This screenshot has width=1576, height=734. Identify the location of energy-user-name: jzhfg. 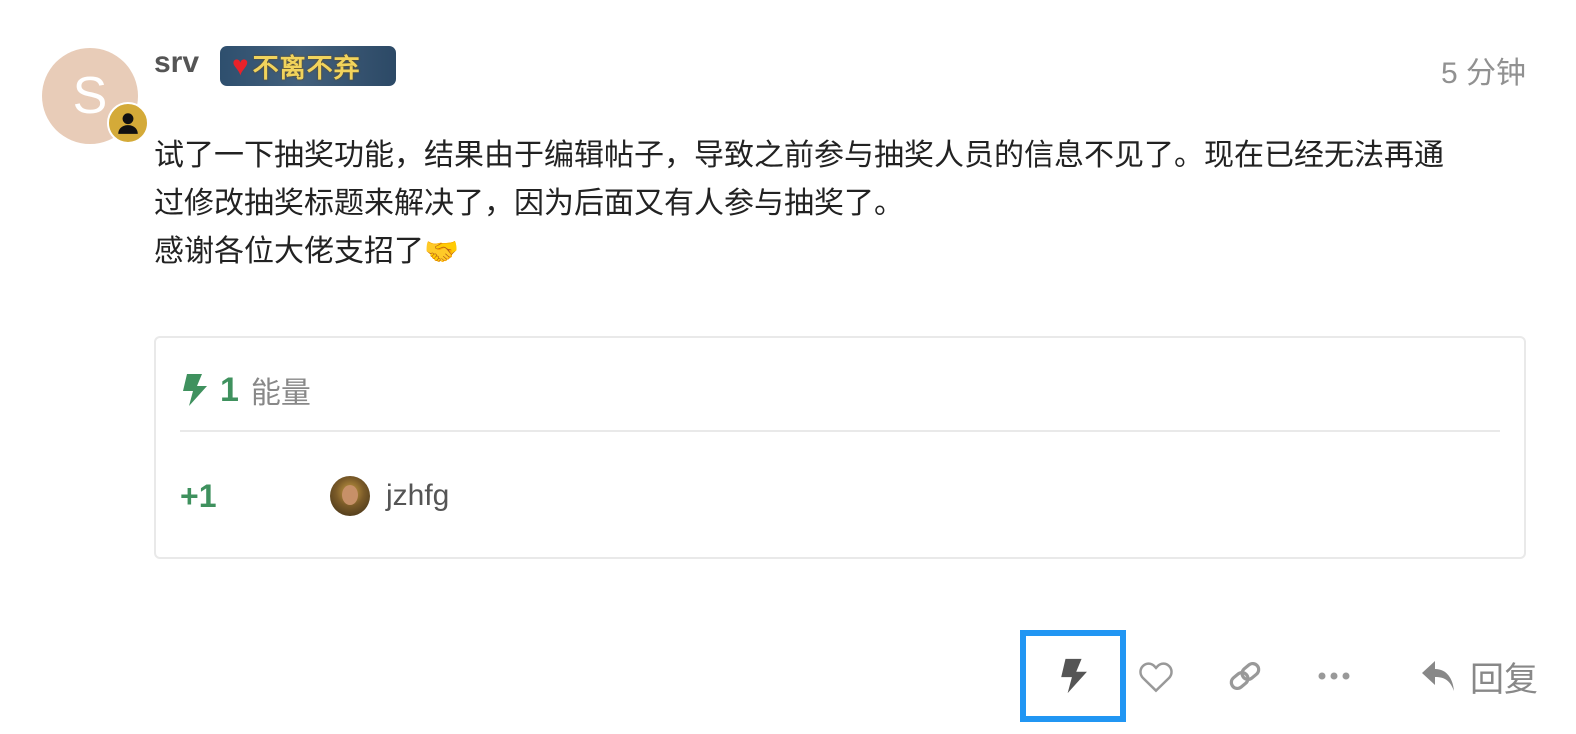
(417, 496).